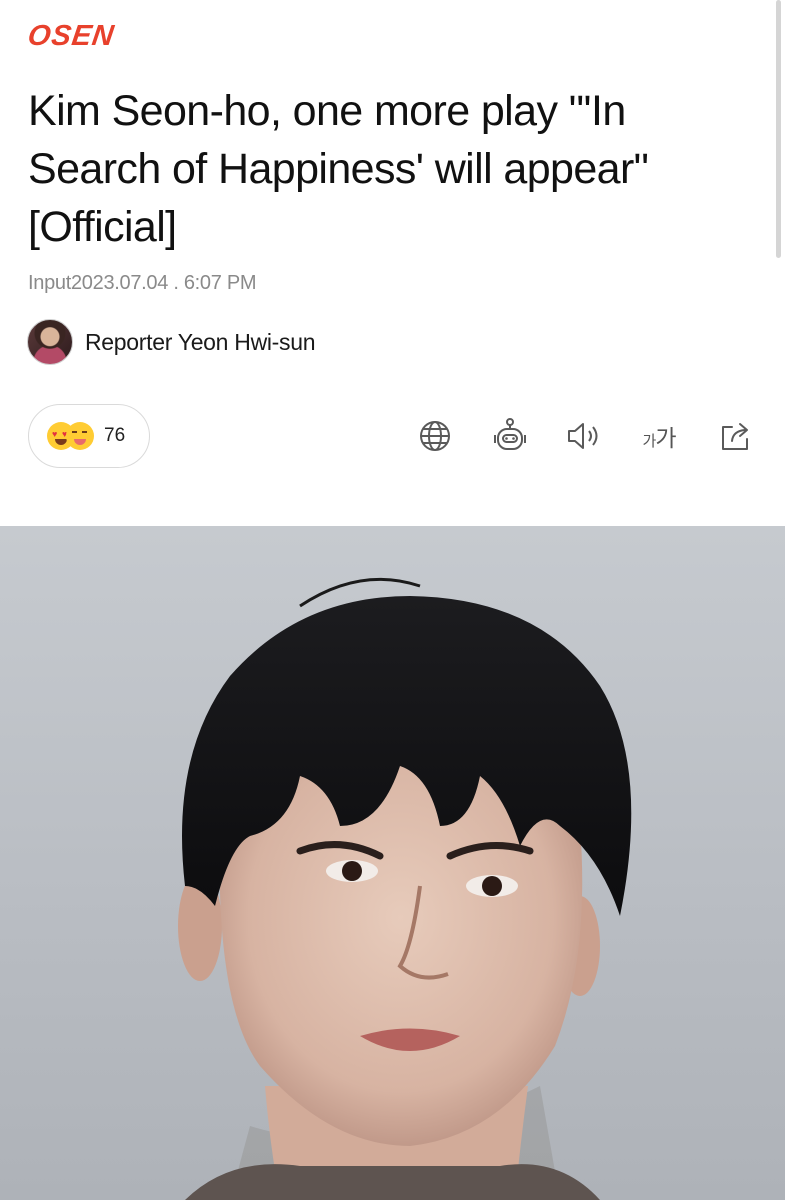 The image size is (785, 1200). I want to click on font-size-icon: 가가, so click(659, 436).